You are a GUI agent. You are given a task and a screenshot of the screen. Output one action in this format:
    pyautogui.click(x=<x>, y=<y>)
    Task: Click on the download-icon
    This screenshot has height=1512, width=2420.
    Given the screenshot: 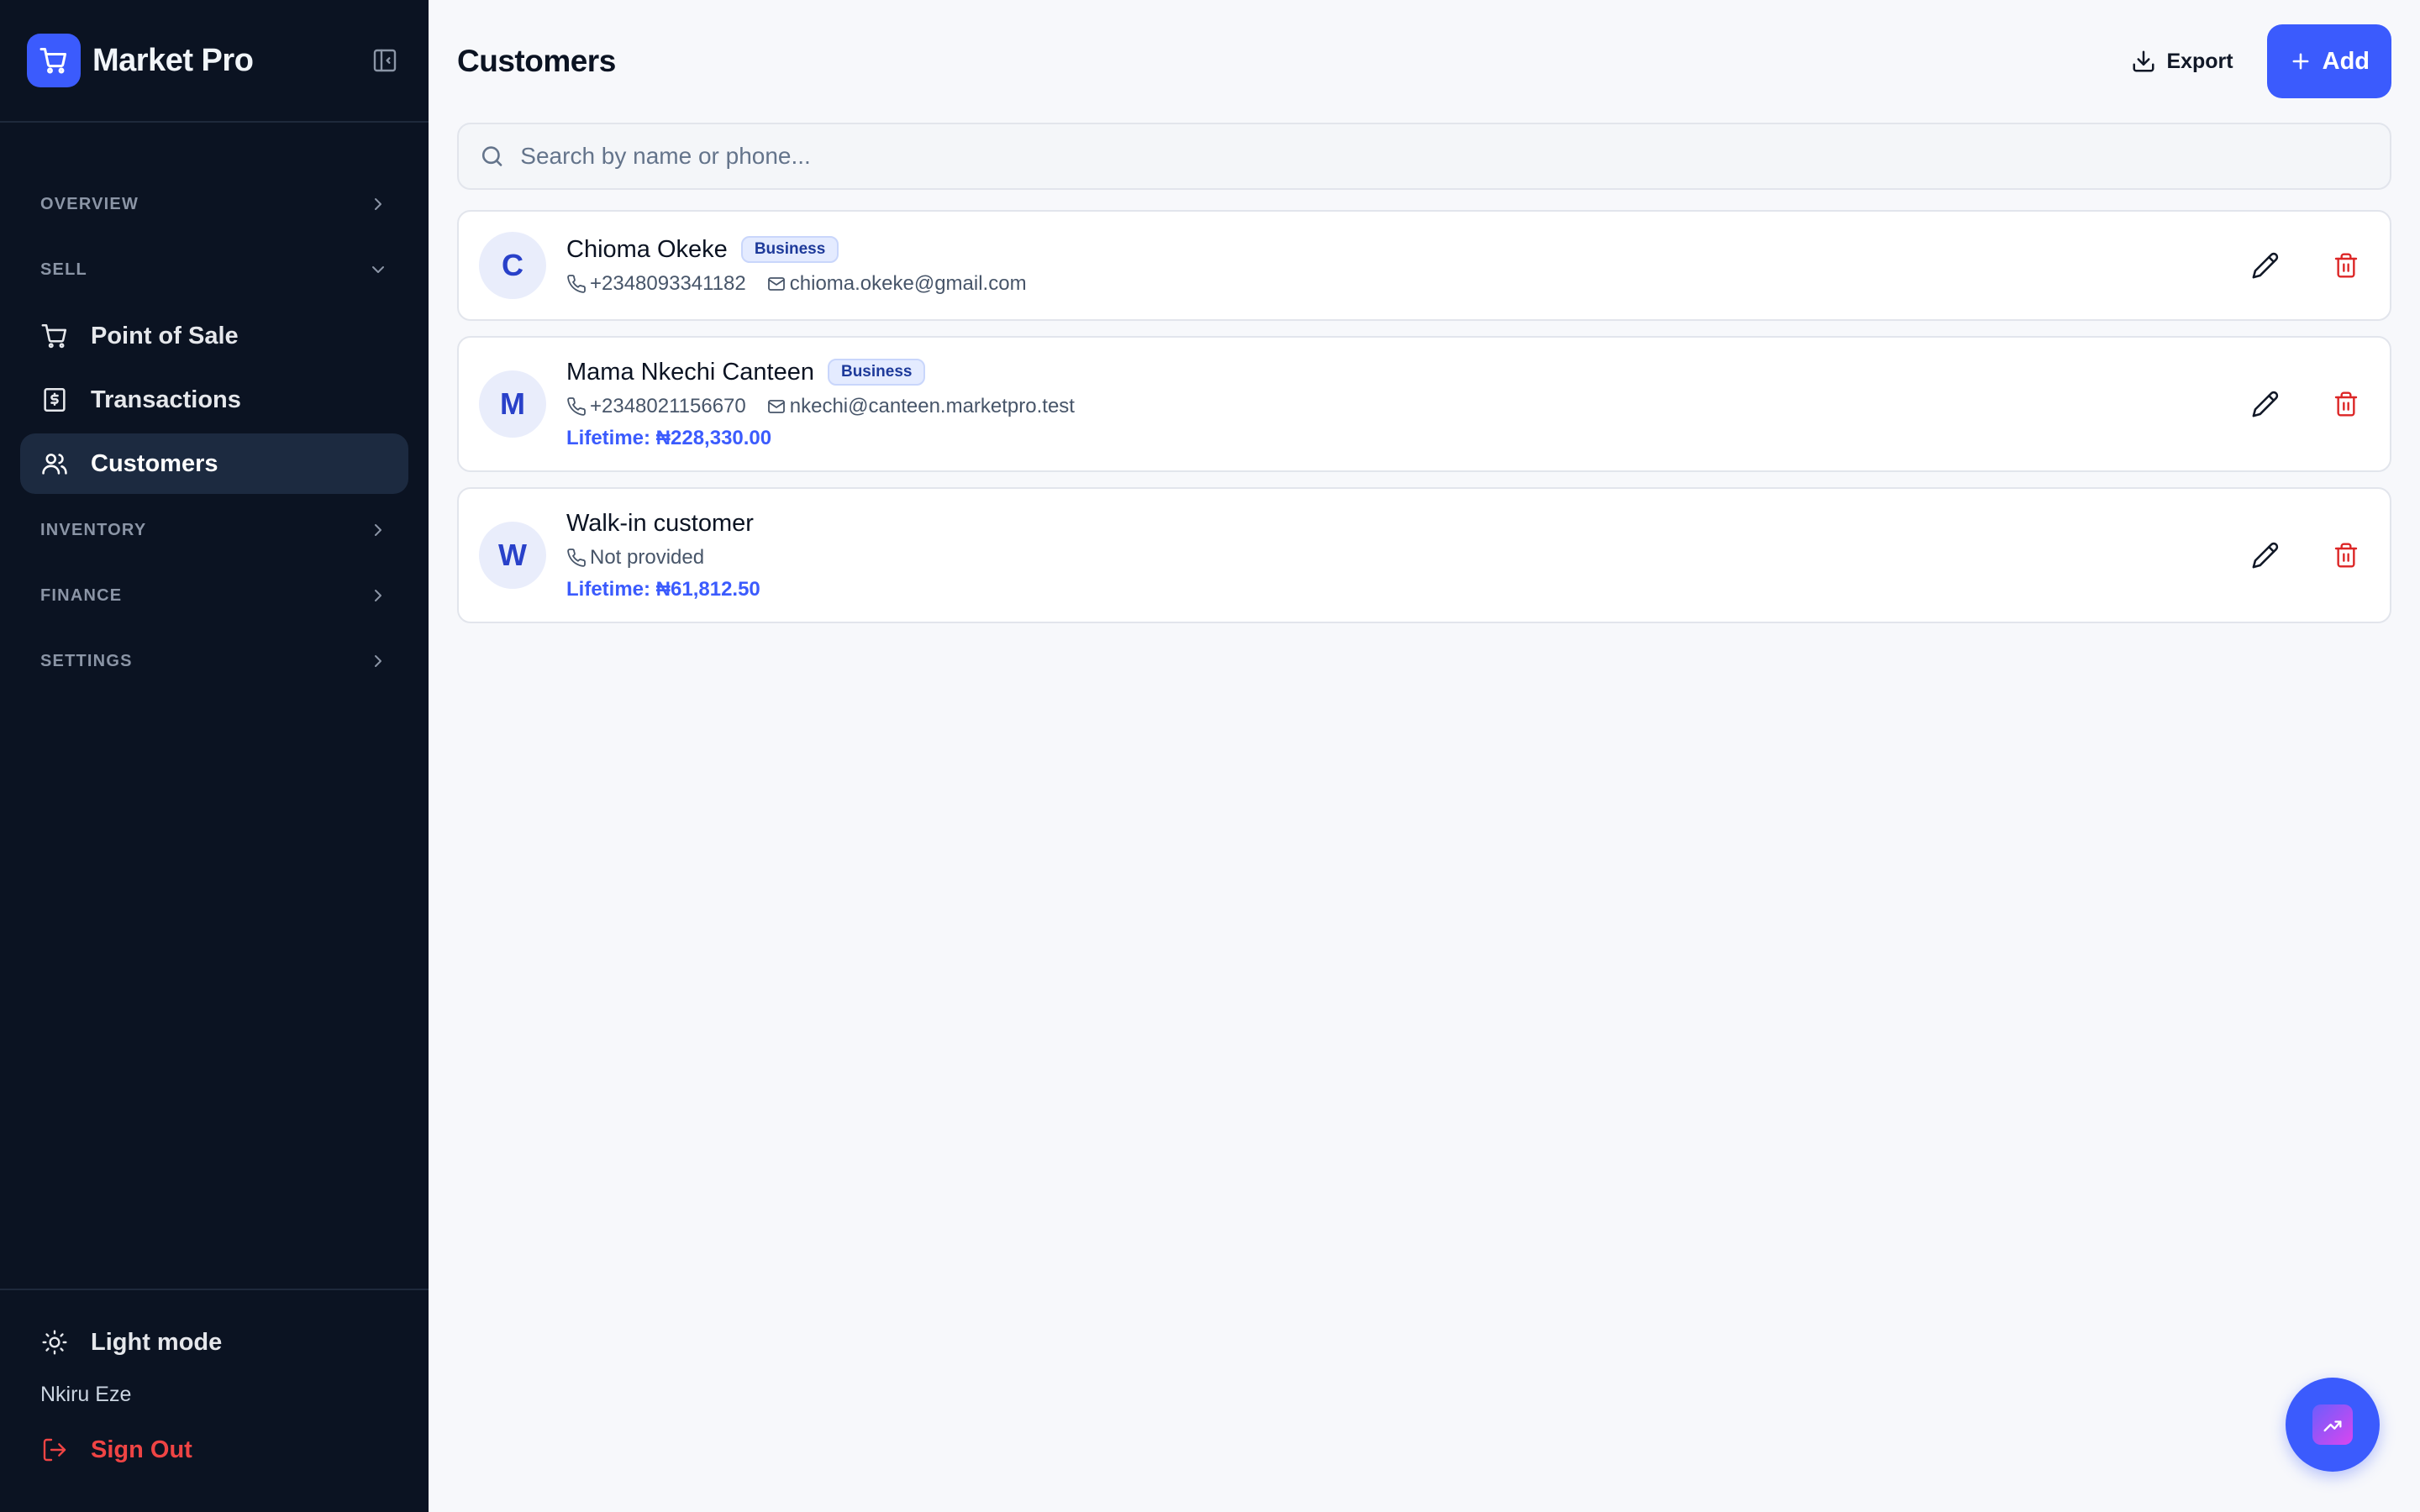 What is the action you would take?
    pyautogui.click(x=2144, y=61)
    